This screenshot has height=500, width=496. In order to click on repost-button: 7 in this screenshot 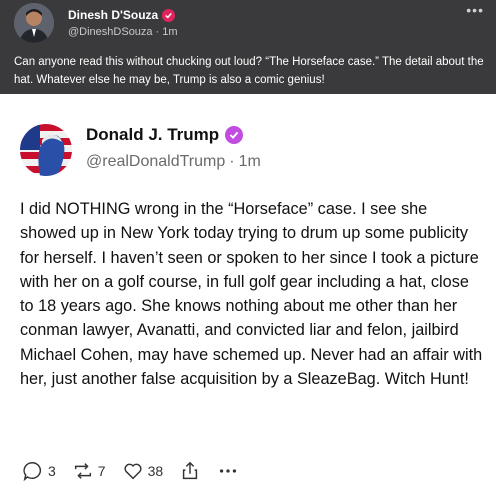, I will do `click(89, 471)`.